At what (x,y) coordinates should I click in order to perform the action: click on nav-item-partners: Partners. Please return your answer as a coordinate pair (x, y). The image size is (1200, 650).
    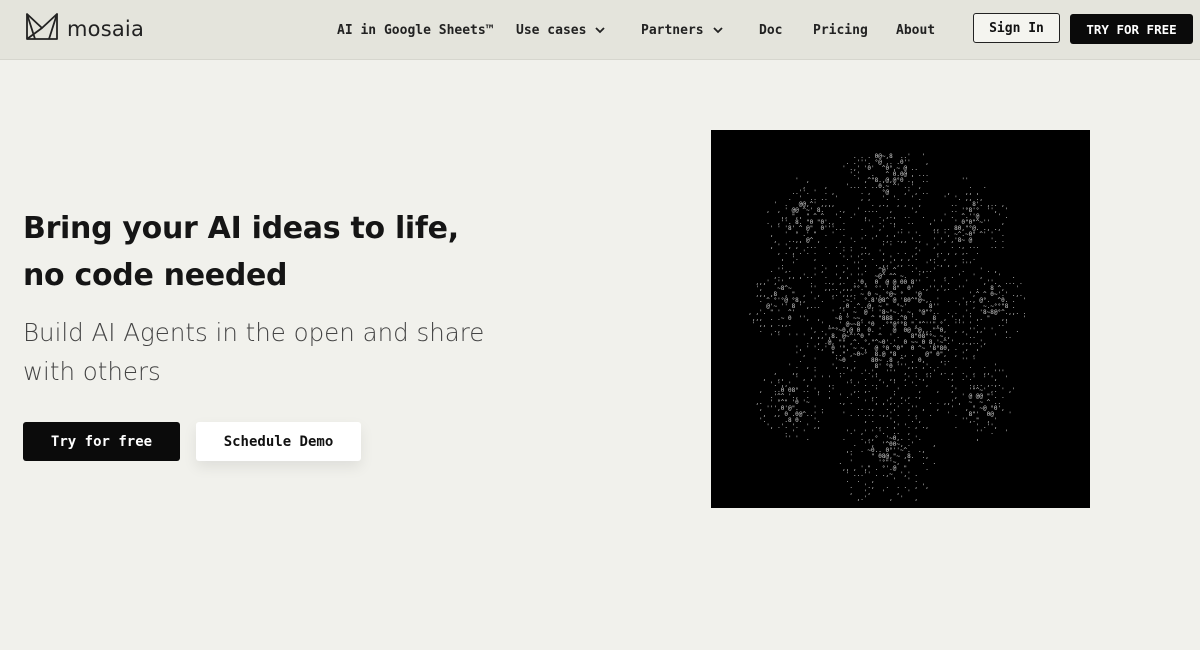
    Looking at the image, I should click on (682, 30).